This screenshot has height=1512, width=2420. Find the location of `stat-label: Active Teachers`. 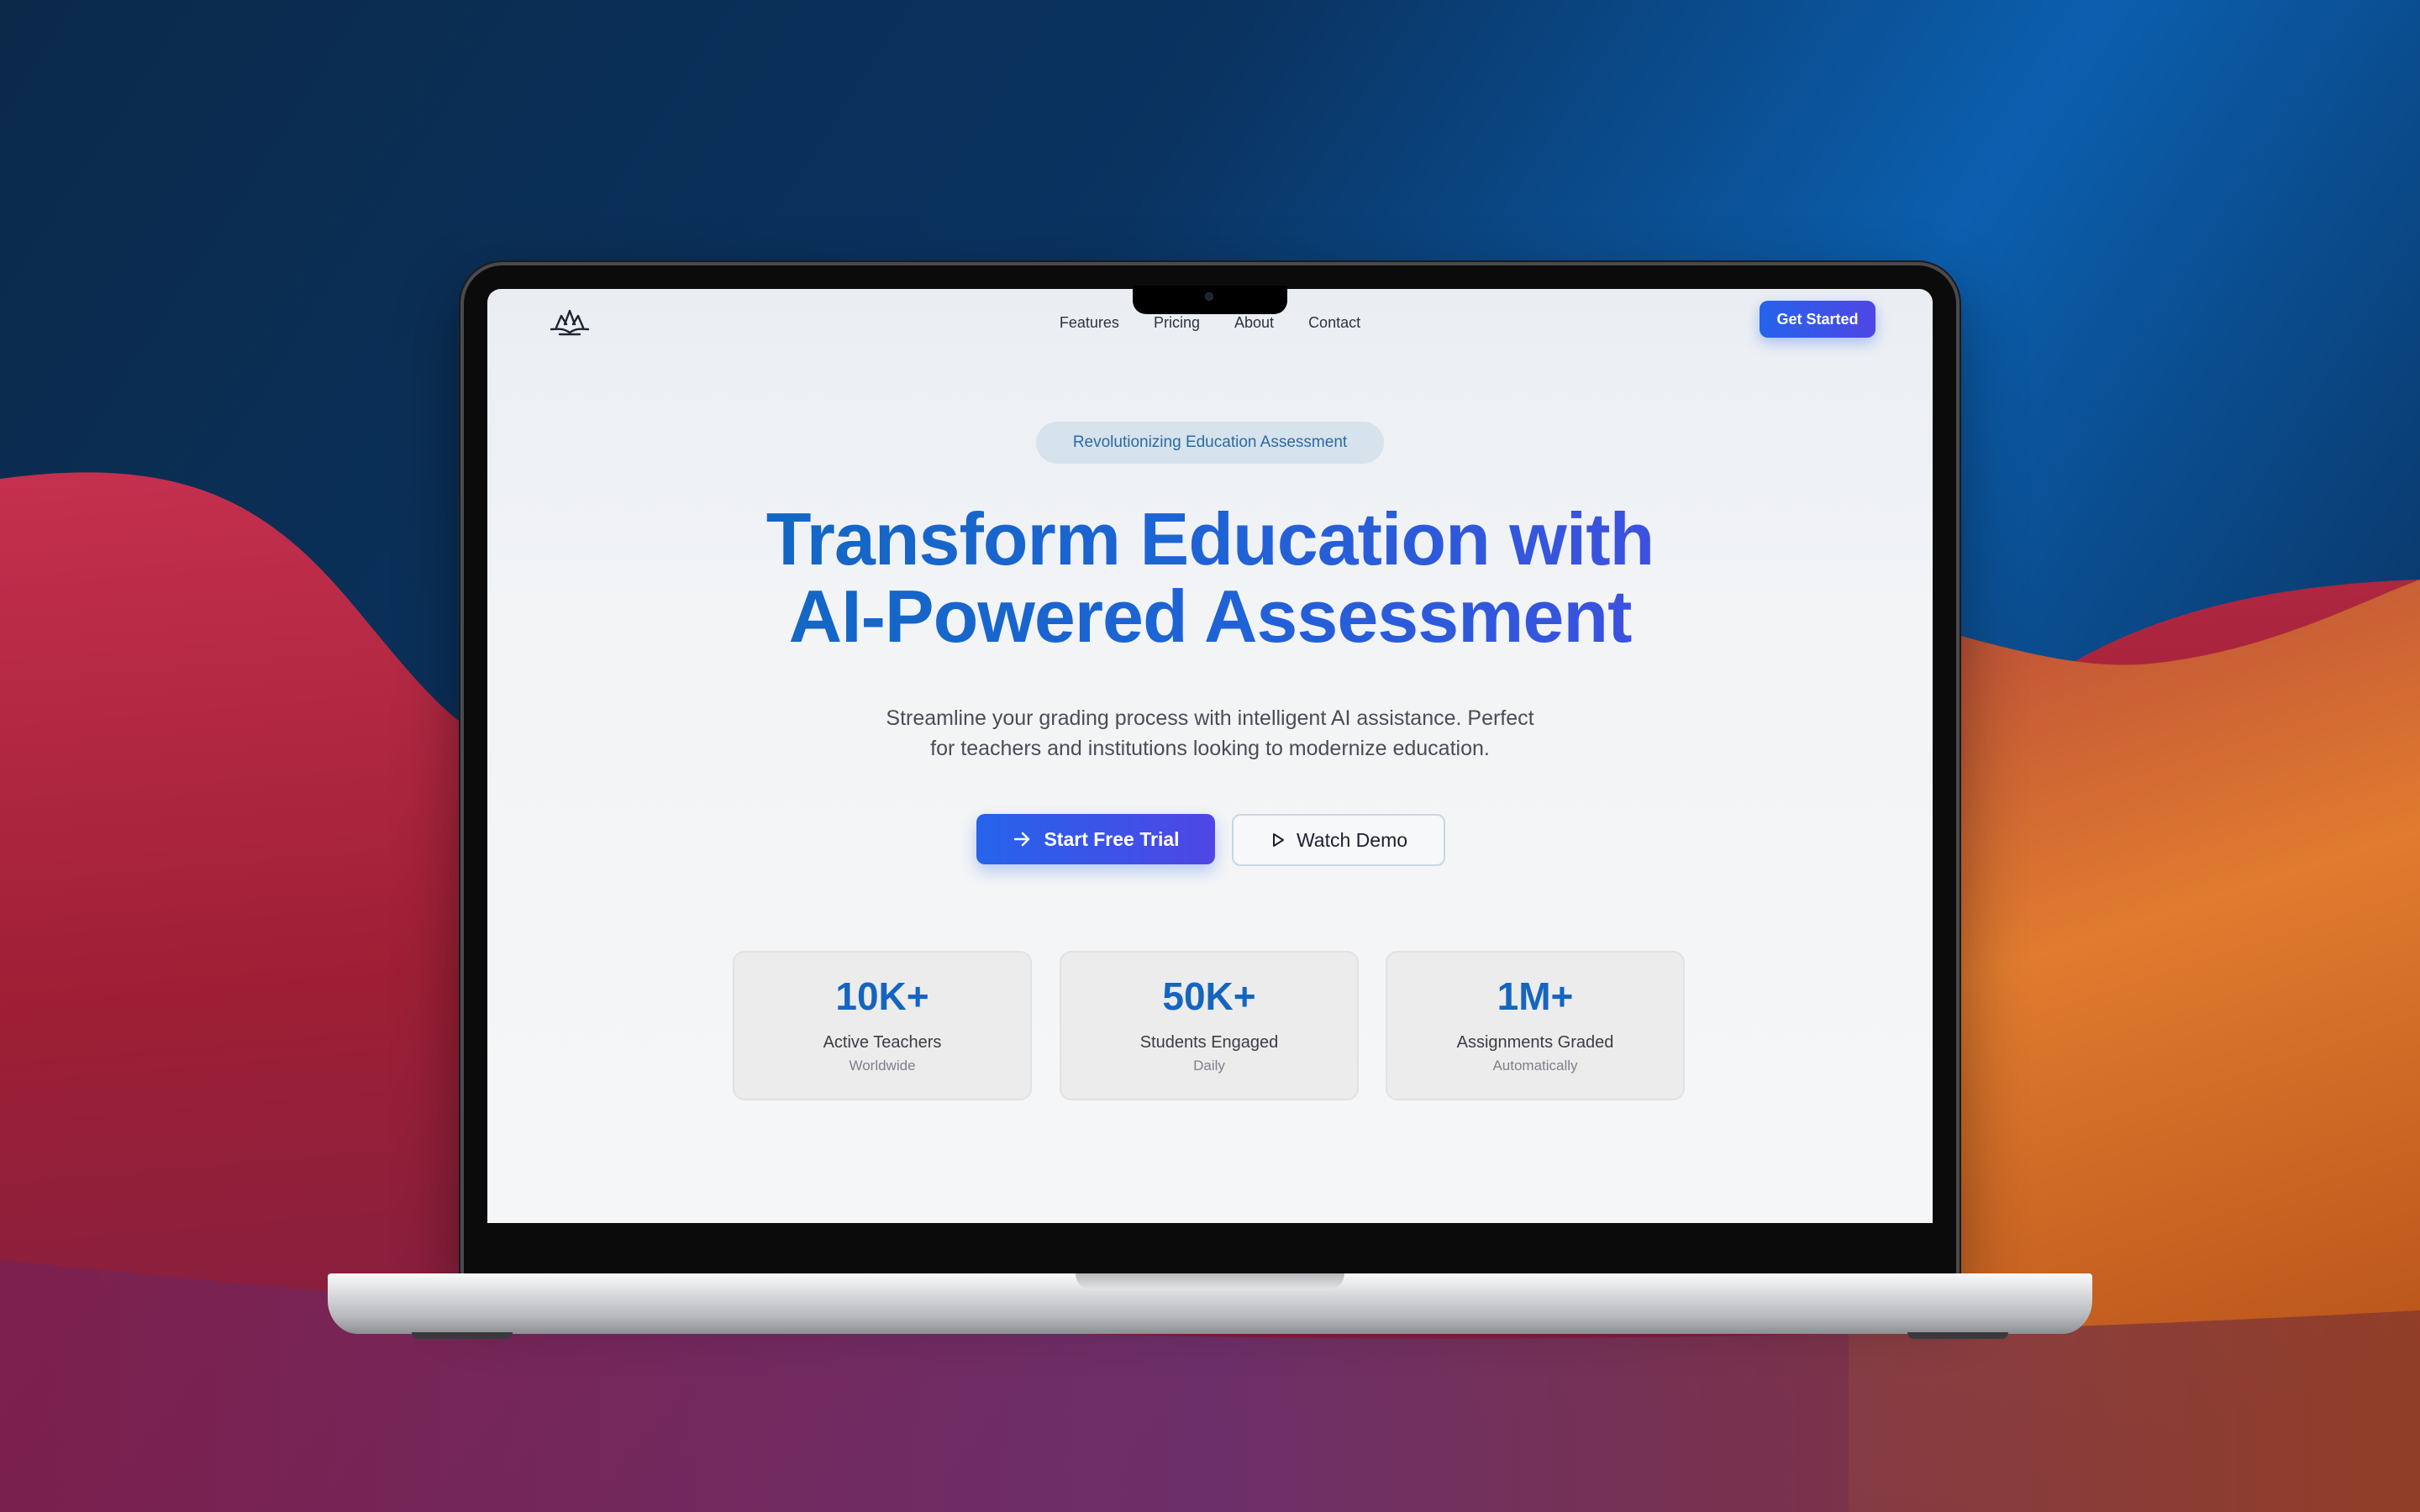

stat-label: Active Teachers is located at coordinates (882, 1042).